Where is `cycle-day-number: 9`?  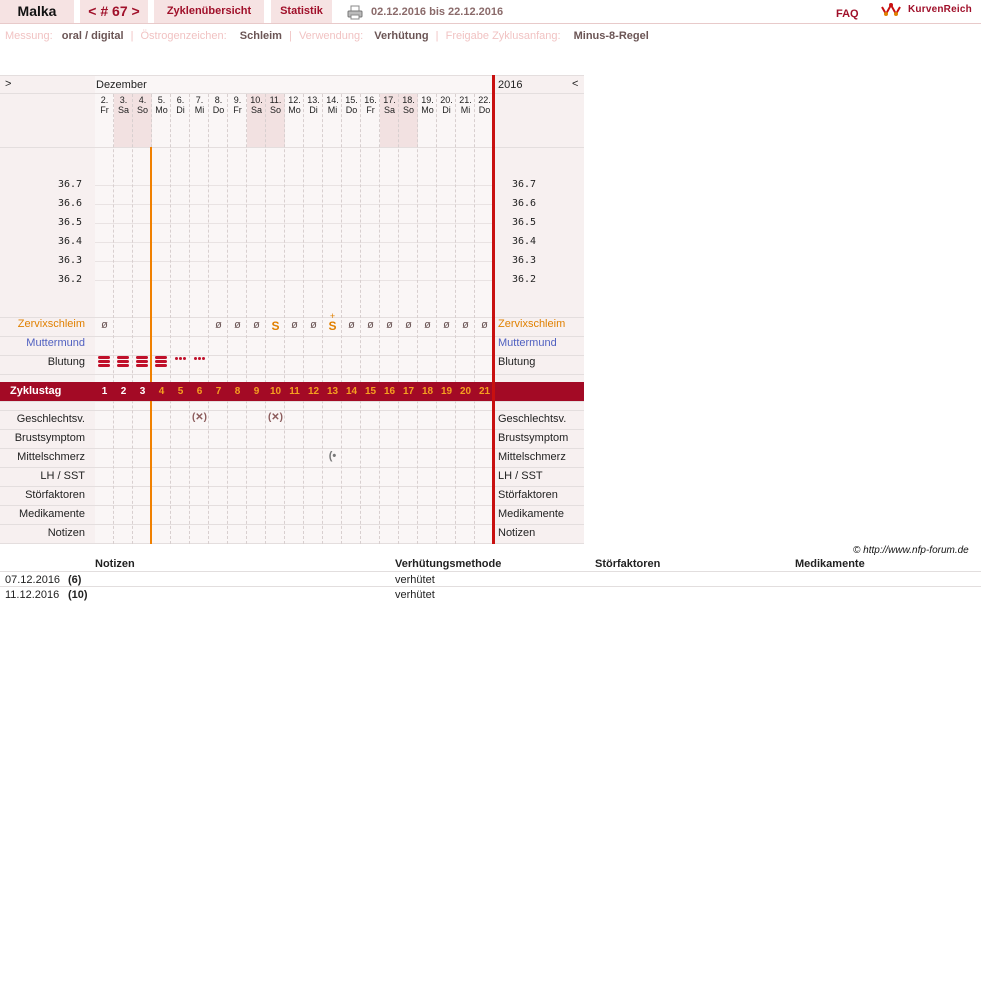
cycle-day-number: 9 is located at coordinates (256, 391).